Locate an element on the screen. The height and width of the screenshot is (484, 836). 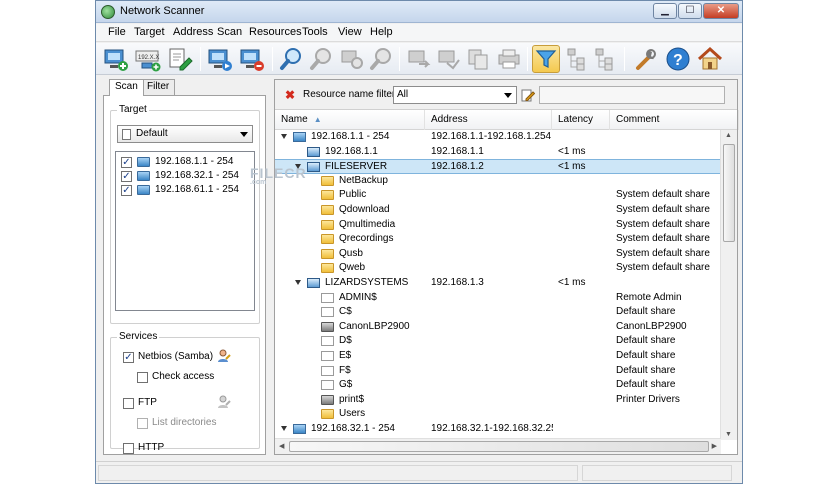
target-preset-select: Default is located at coordinates (185, 134).